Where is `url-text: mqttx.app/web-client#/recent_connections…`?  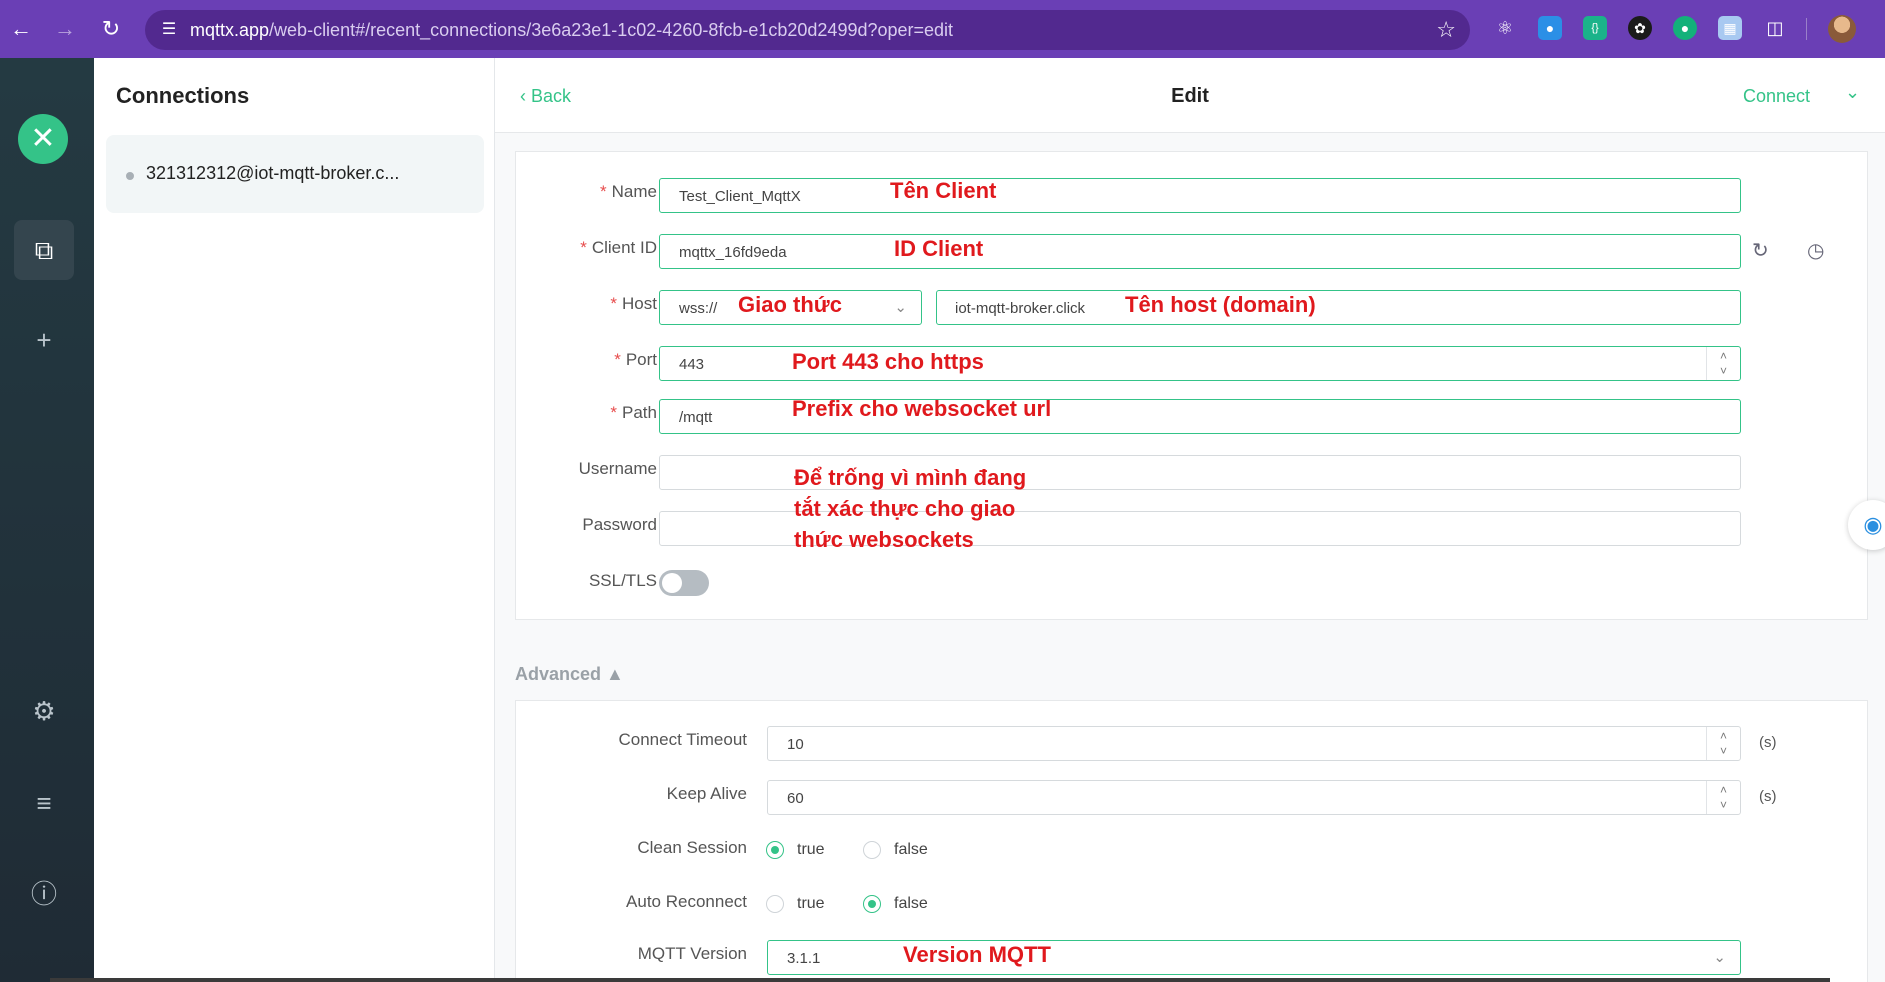 url-text: mqttx.app/web-client#/recent_connections… is located at coordinates (572, 30).